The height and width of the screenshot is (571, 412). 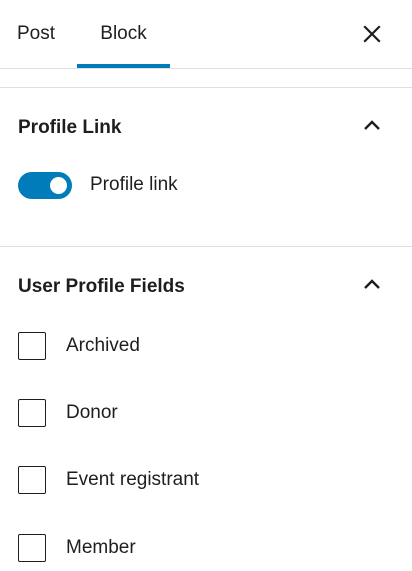 I want to click on panel-title-profile-link: Profile Link, so click(x=69, y=128).